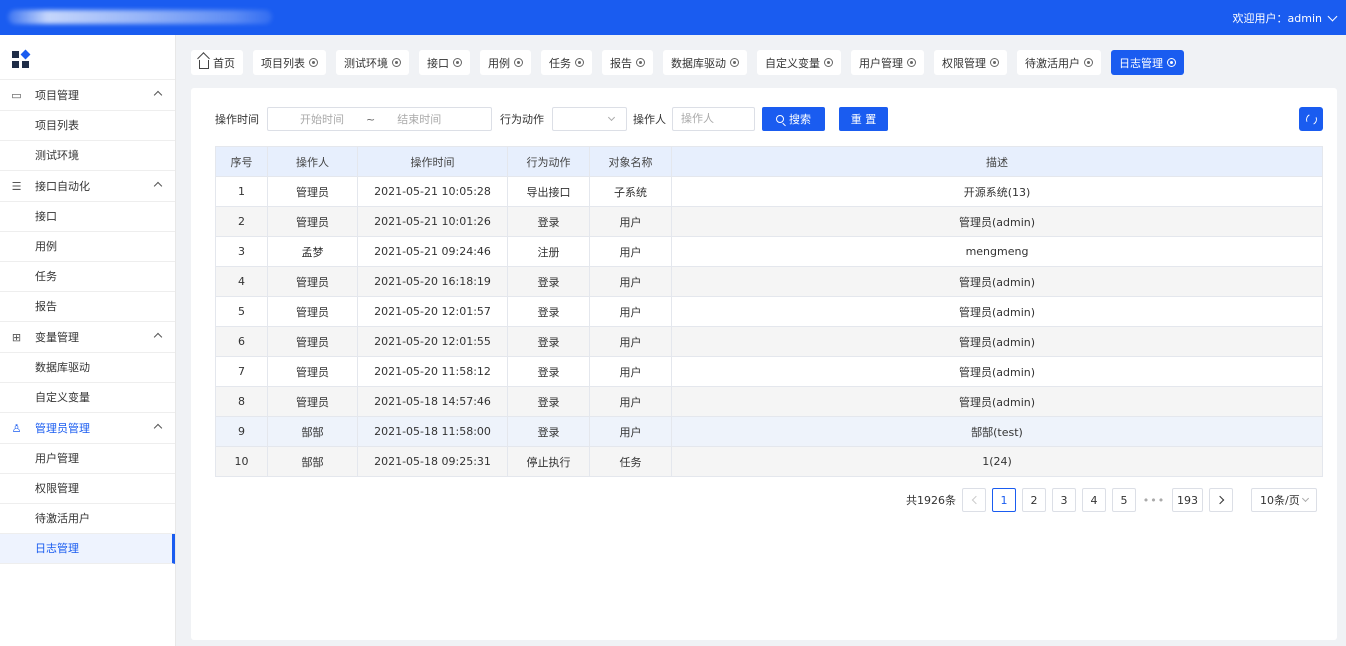 The image size is (1346, 646). Describe the element at coordinates (57, 337) in the screenshot. I see `sidebar-group-label: 变量管理` at that location.